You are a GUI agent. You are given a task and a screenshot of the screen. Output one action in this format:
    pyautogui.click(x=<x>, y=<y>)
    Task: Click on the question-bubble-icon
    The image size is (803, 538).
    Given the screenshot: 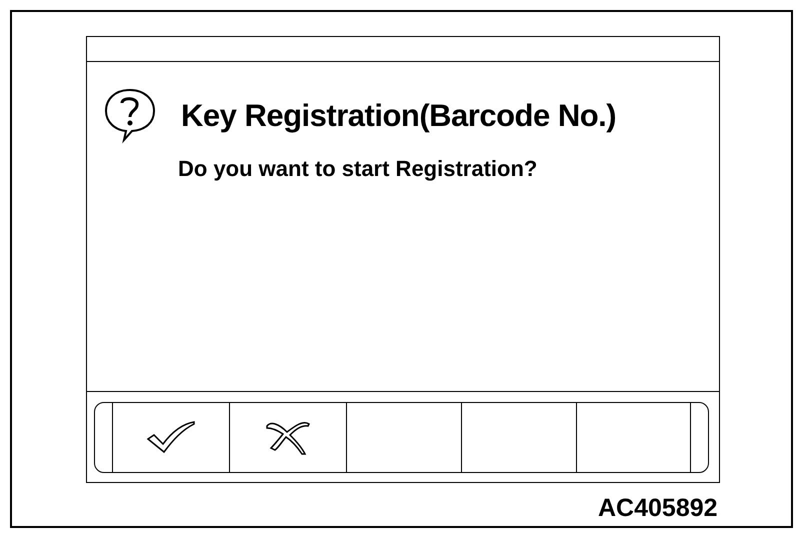 What is the action you would take?
    pyautogui.click(x=130, y=116)
    